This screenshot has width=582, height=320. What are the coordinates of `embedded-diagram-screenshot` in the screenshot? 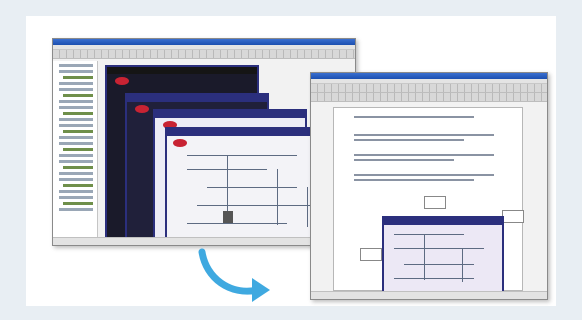 It's located at (443, 256).